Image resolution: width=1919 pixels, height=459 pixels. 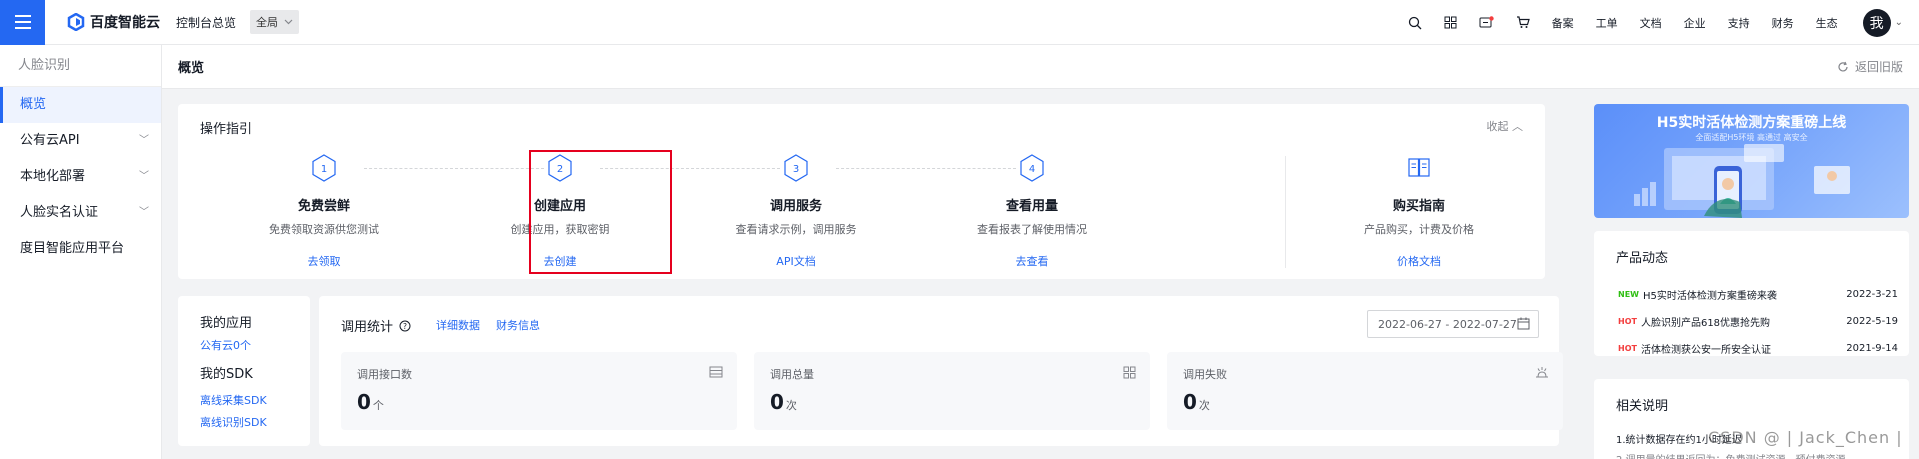 What do you see at coordinates (959, 22) in the screenshot?
I see `top-navbar: 百度智能云 控制台总览 全局 备案 工单 文档 企业 支持 财务 生态 我 ⌄` at bounding box center [959, 22].